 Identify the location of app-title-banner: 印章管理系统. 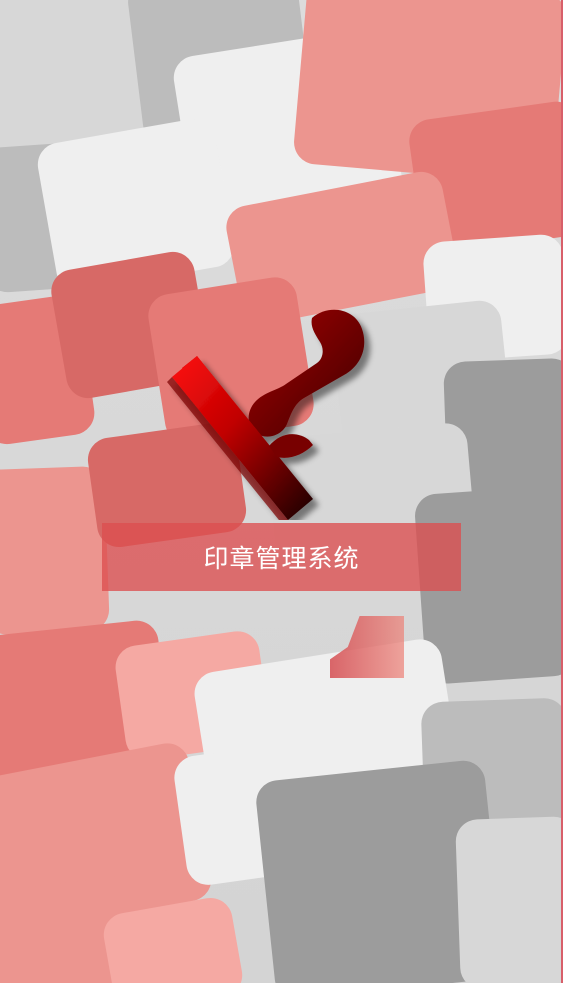
(281, 557).